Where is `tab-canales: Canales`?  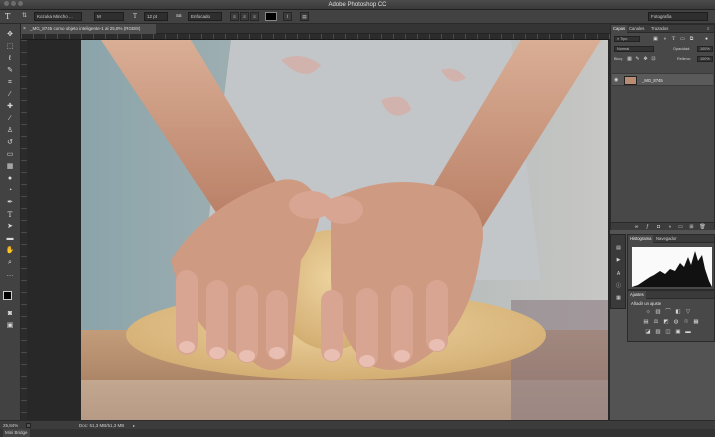 tab-canales: Canales is located at coordinates (636, 29).